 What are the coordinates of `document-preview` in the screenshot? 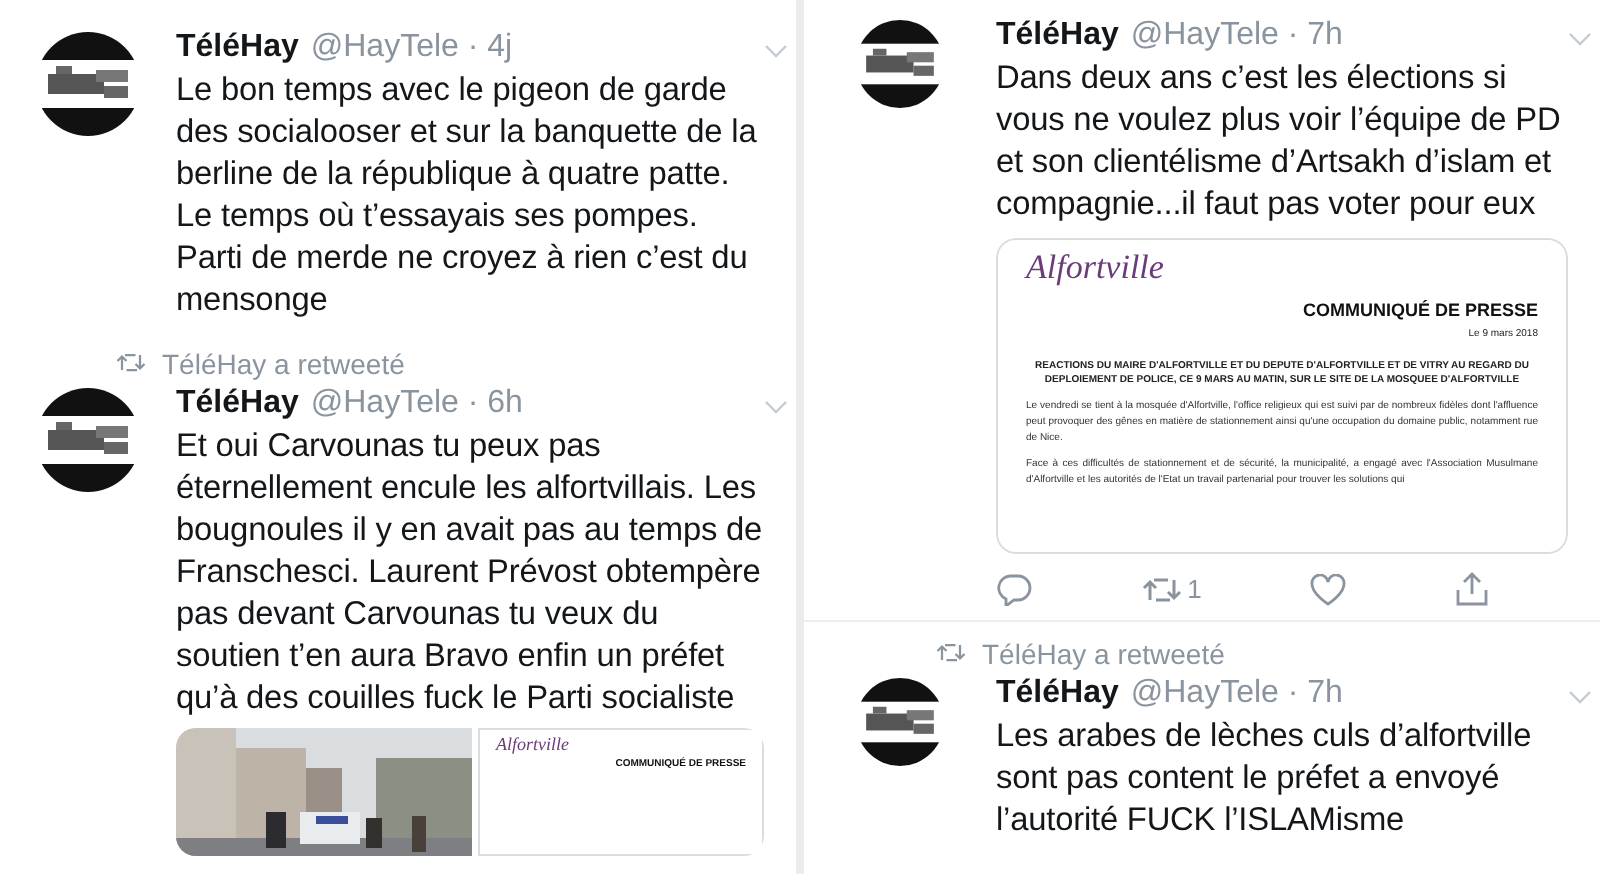 It's located at (1282, 396).